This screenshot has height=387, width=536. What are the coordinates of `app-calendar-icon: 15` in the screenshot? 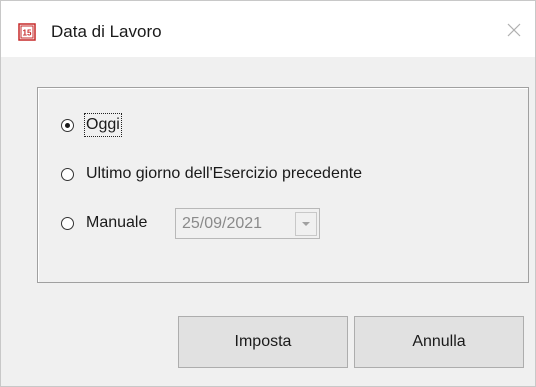 It's located at (27, 32).